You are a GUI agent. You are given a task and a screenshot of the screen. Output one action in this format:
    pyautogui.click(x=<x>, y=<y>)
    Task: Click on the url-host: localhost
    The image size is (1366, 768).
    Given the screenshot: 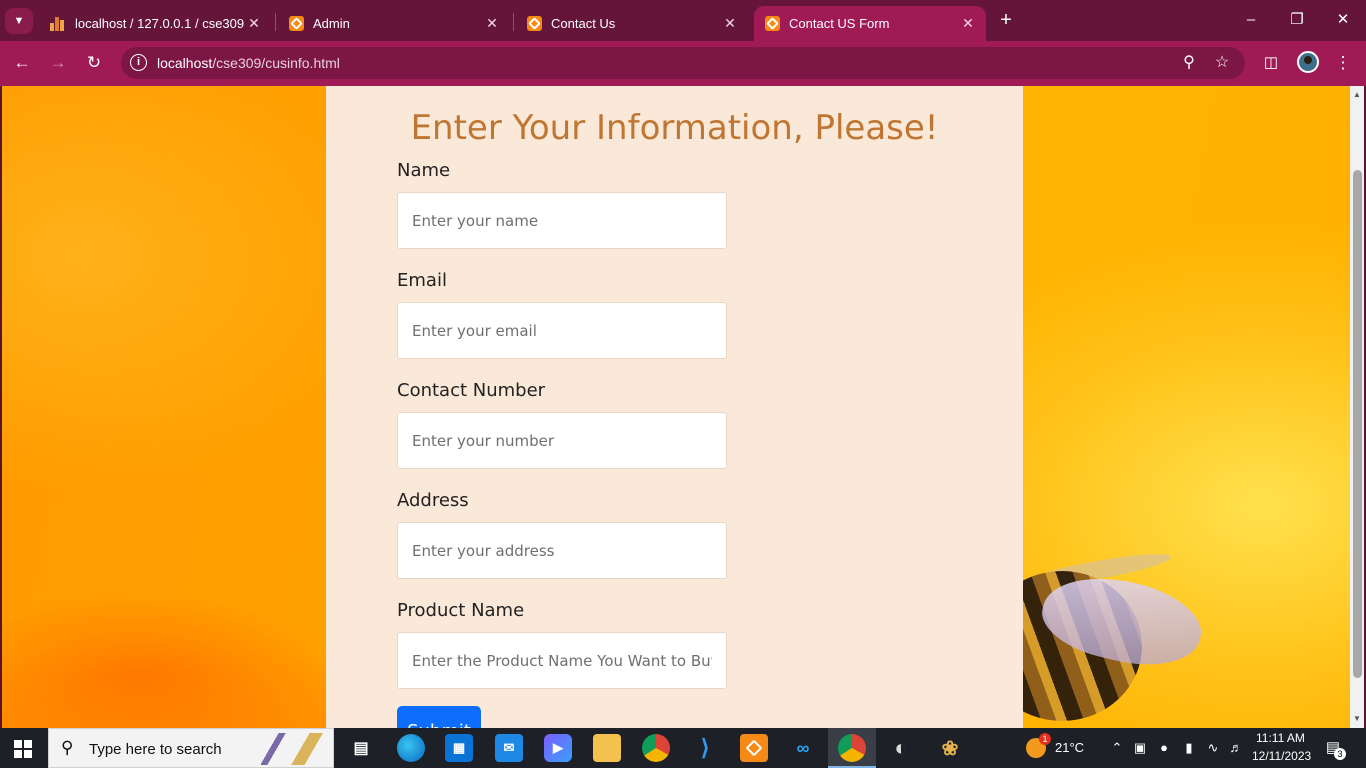 What is the action you would take?
    pyautogui.click(x=185, y=63)
    